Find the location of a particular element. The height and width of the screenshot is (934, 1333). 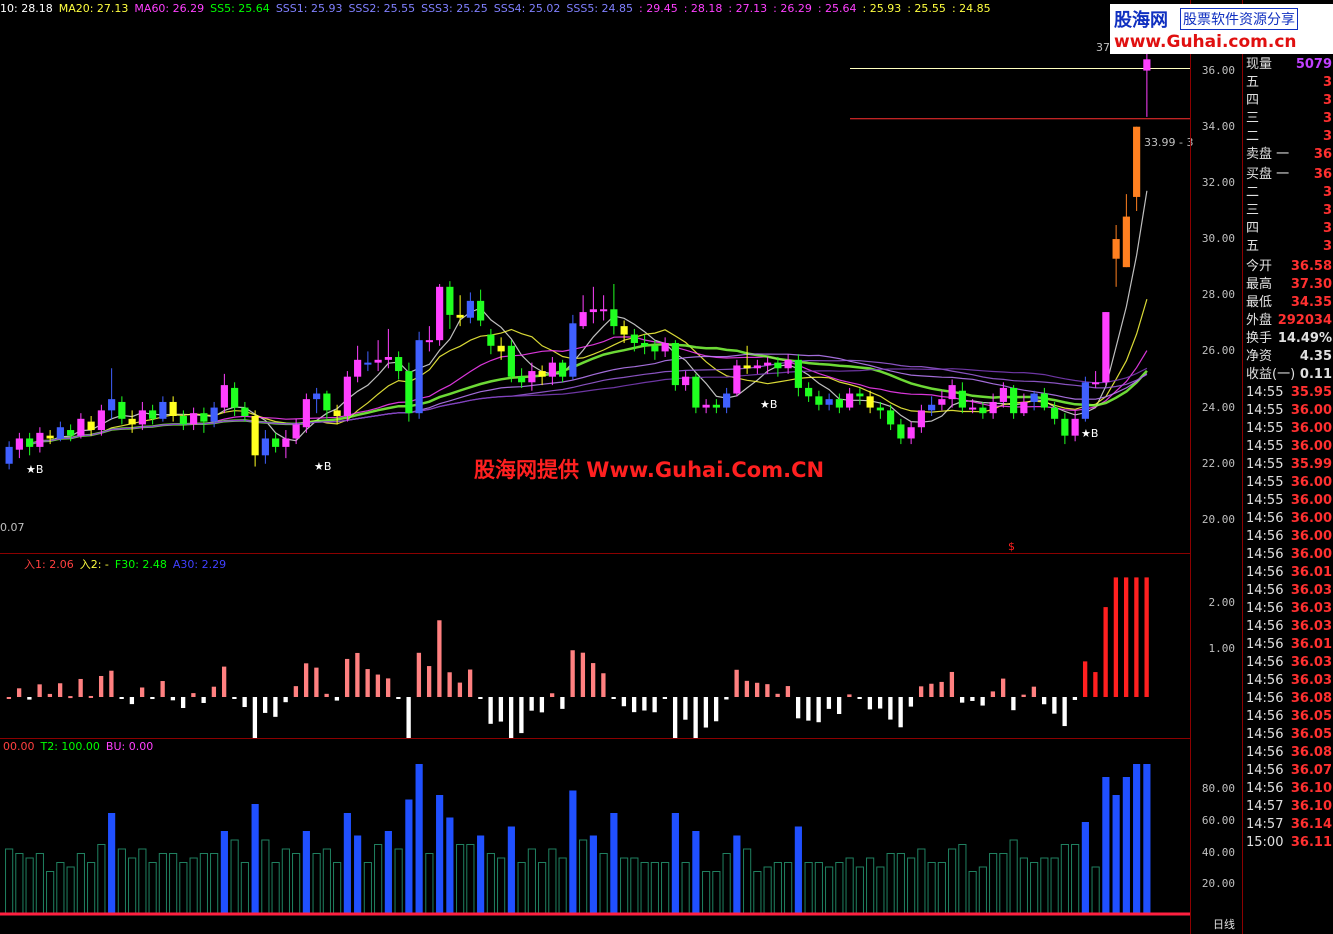

quote-label: 15:00 is located at coordinates (1265, 842).